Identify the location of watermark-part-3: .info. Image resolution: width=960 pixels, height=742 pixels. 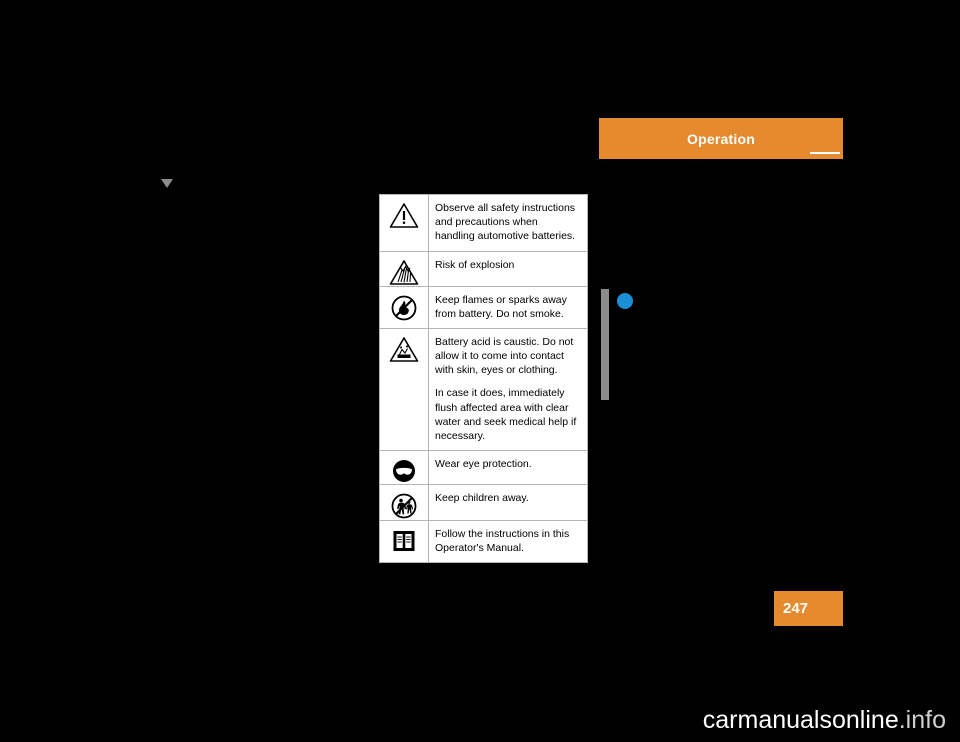
(922, 720).